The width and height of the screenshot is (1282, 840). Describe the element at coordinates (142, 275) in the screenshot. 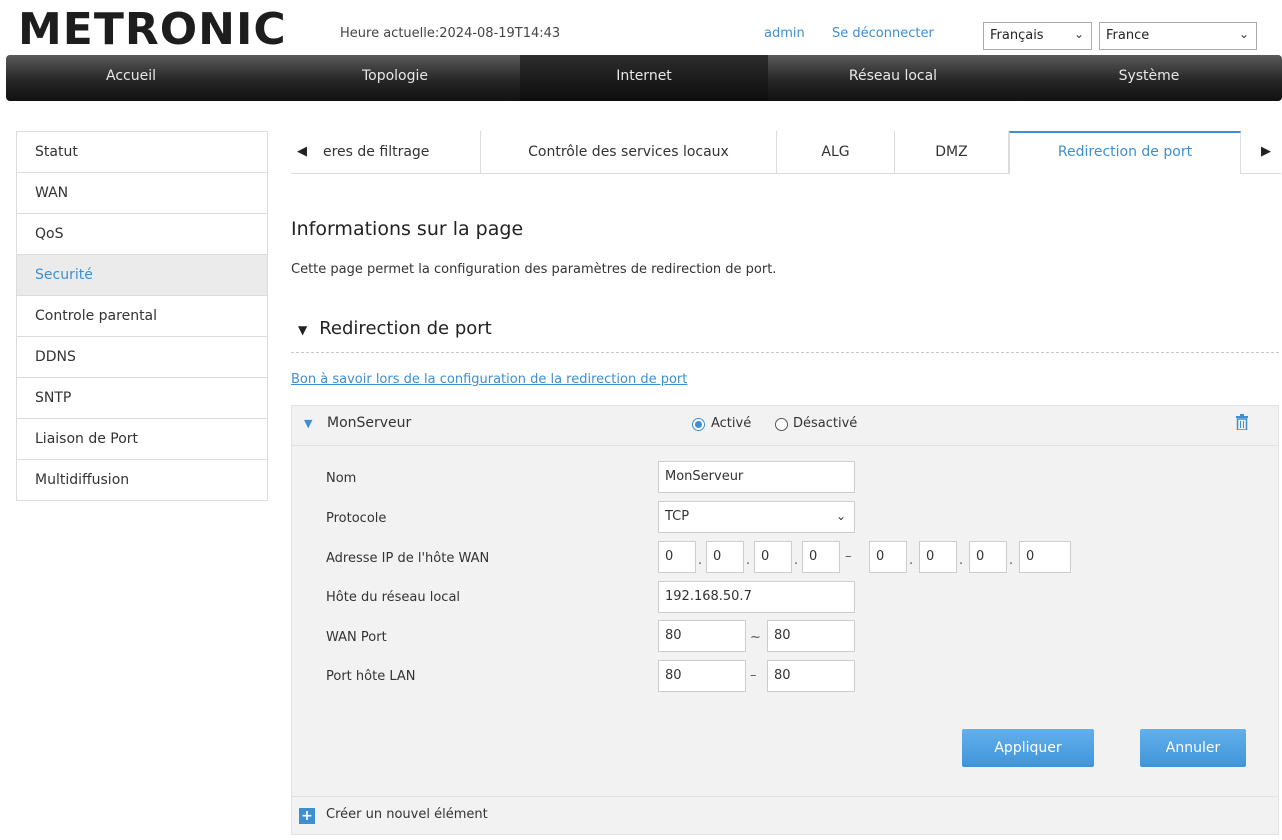

I see `sidebar-item-securite: Securité` at that location.